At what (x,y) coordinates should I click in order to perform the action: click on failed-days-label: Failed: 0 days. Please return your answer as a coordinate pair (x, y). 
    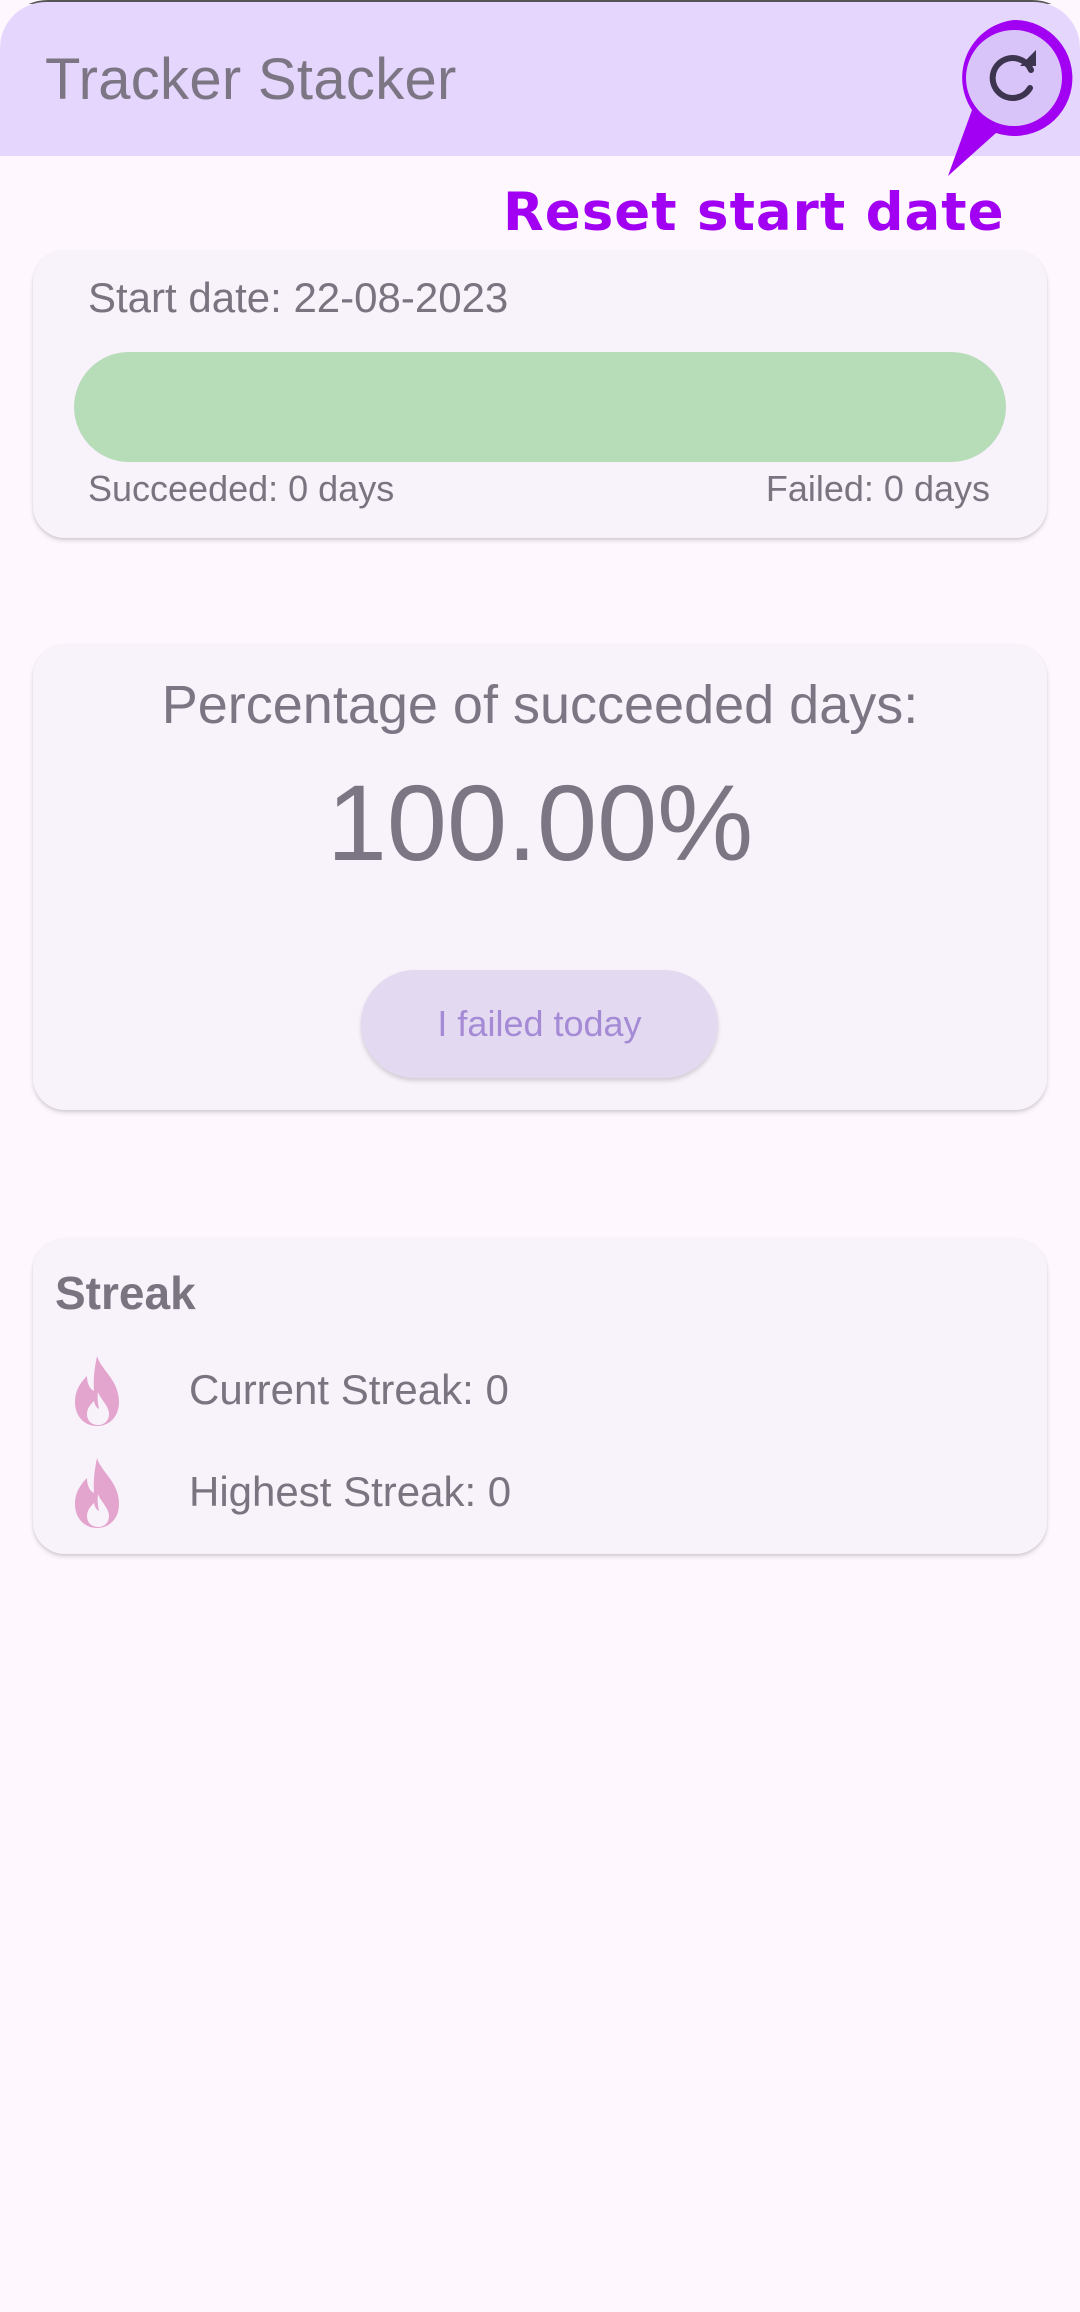
    Looking at the image, I should click on (877, 488).